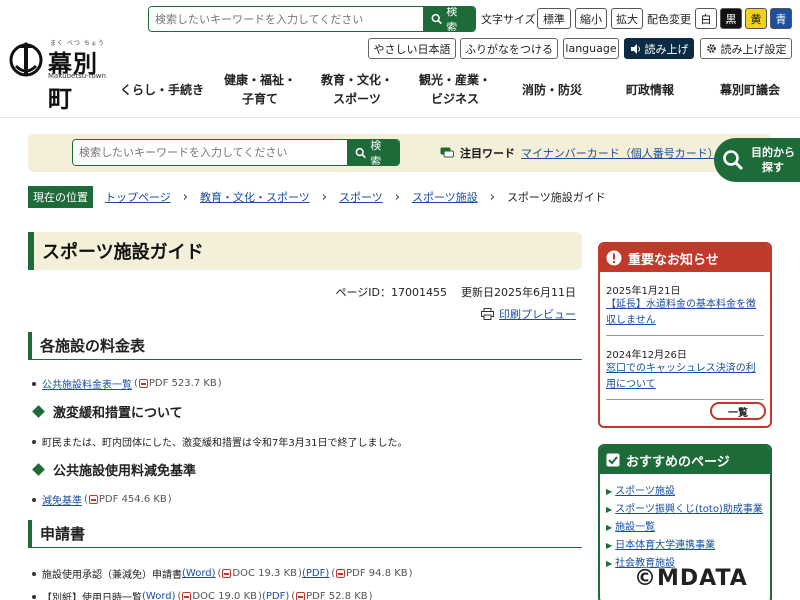 The image size is (800, 600). What do you see at coordinates (669, 19) in the screenshot?
I see `color-change-label: 配色変更` at bounding box center [669, 19].